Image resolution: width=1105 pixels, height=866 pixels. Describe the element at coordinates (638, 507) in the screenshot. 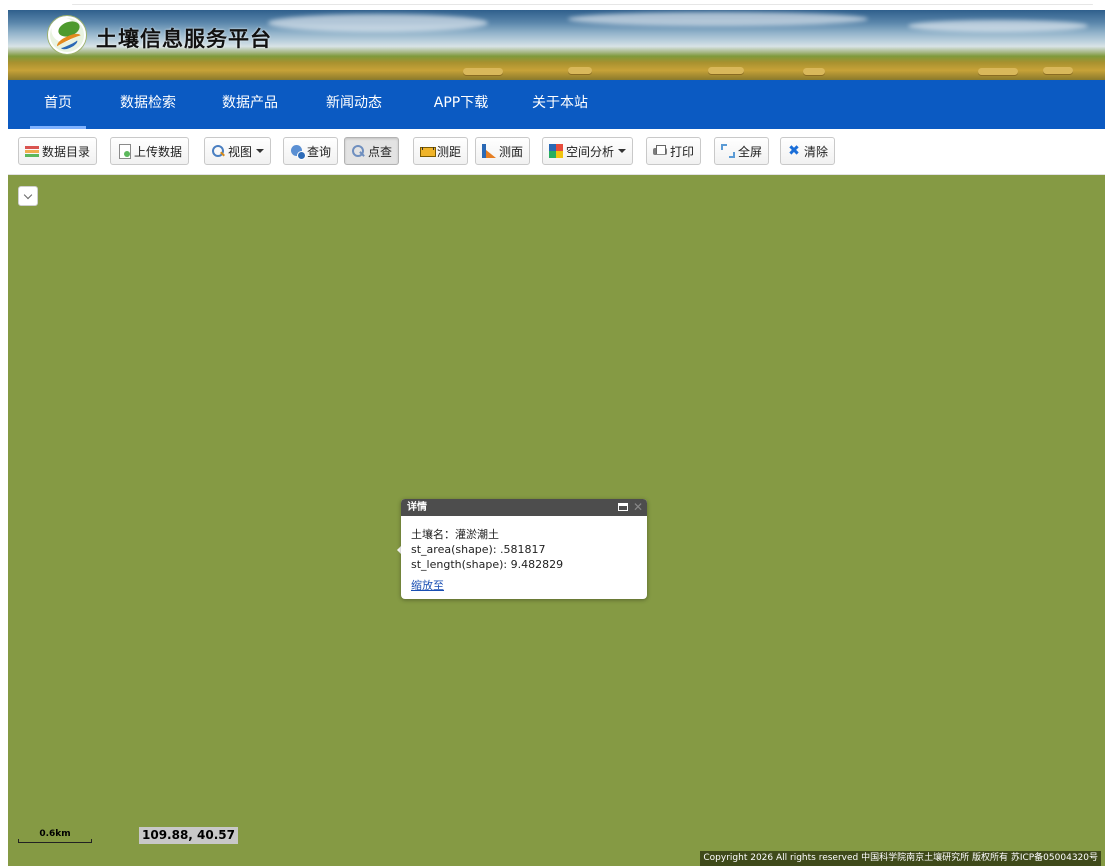

I see `close-icon: ✕` at that location.